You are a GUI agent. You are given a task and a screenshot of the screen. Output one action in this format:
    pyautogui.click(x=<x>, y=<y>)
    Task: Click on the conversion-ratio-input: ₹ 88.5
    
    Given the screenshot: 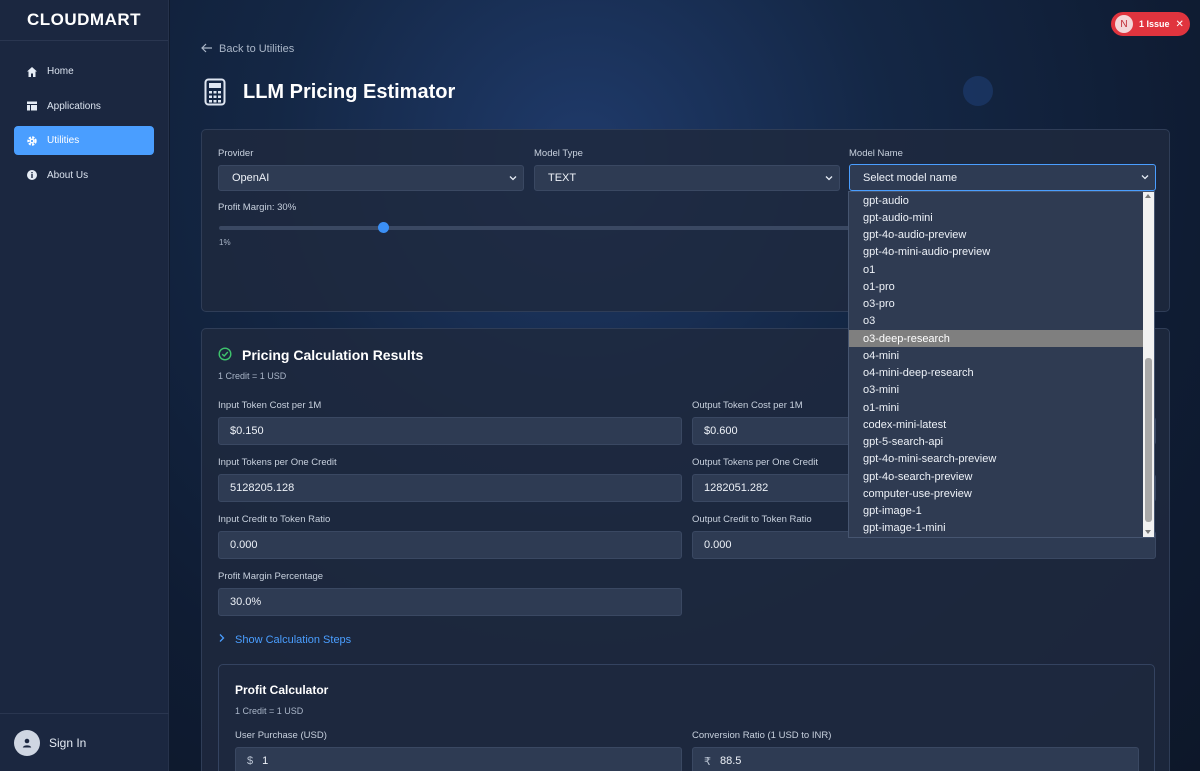 What is the action you would take?
    pyautogui.click(x=915, y=759)
    